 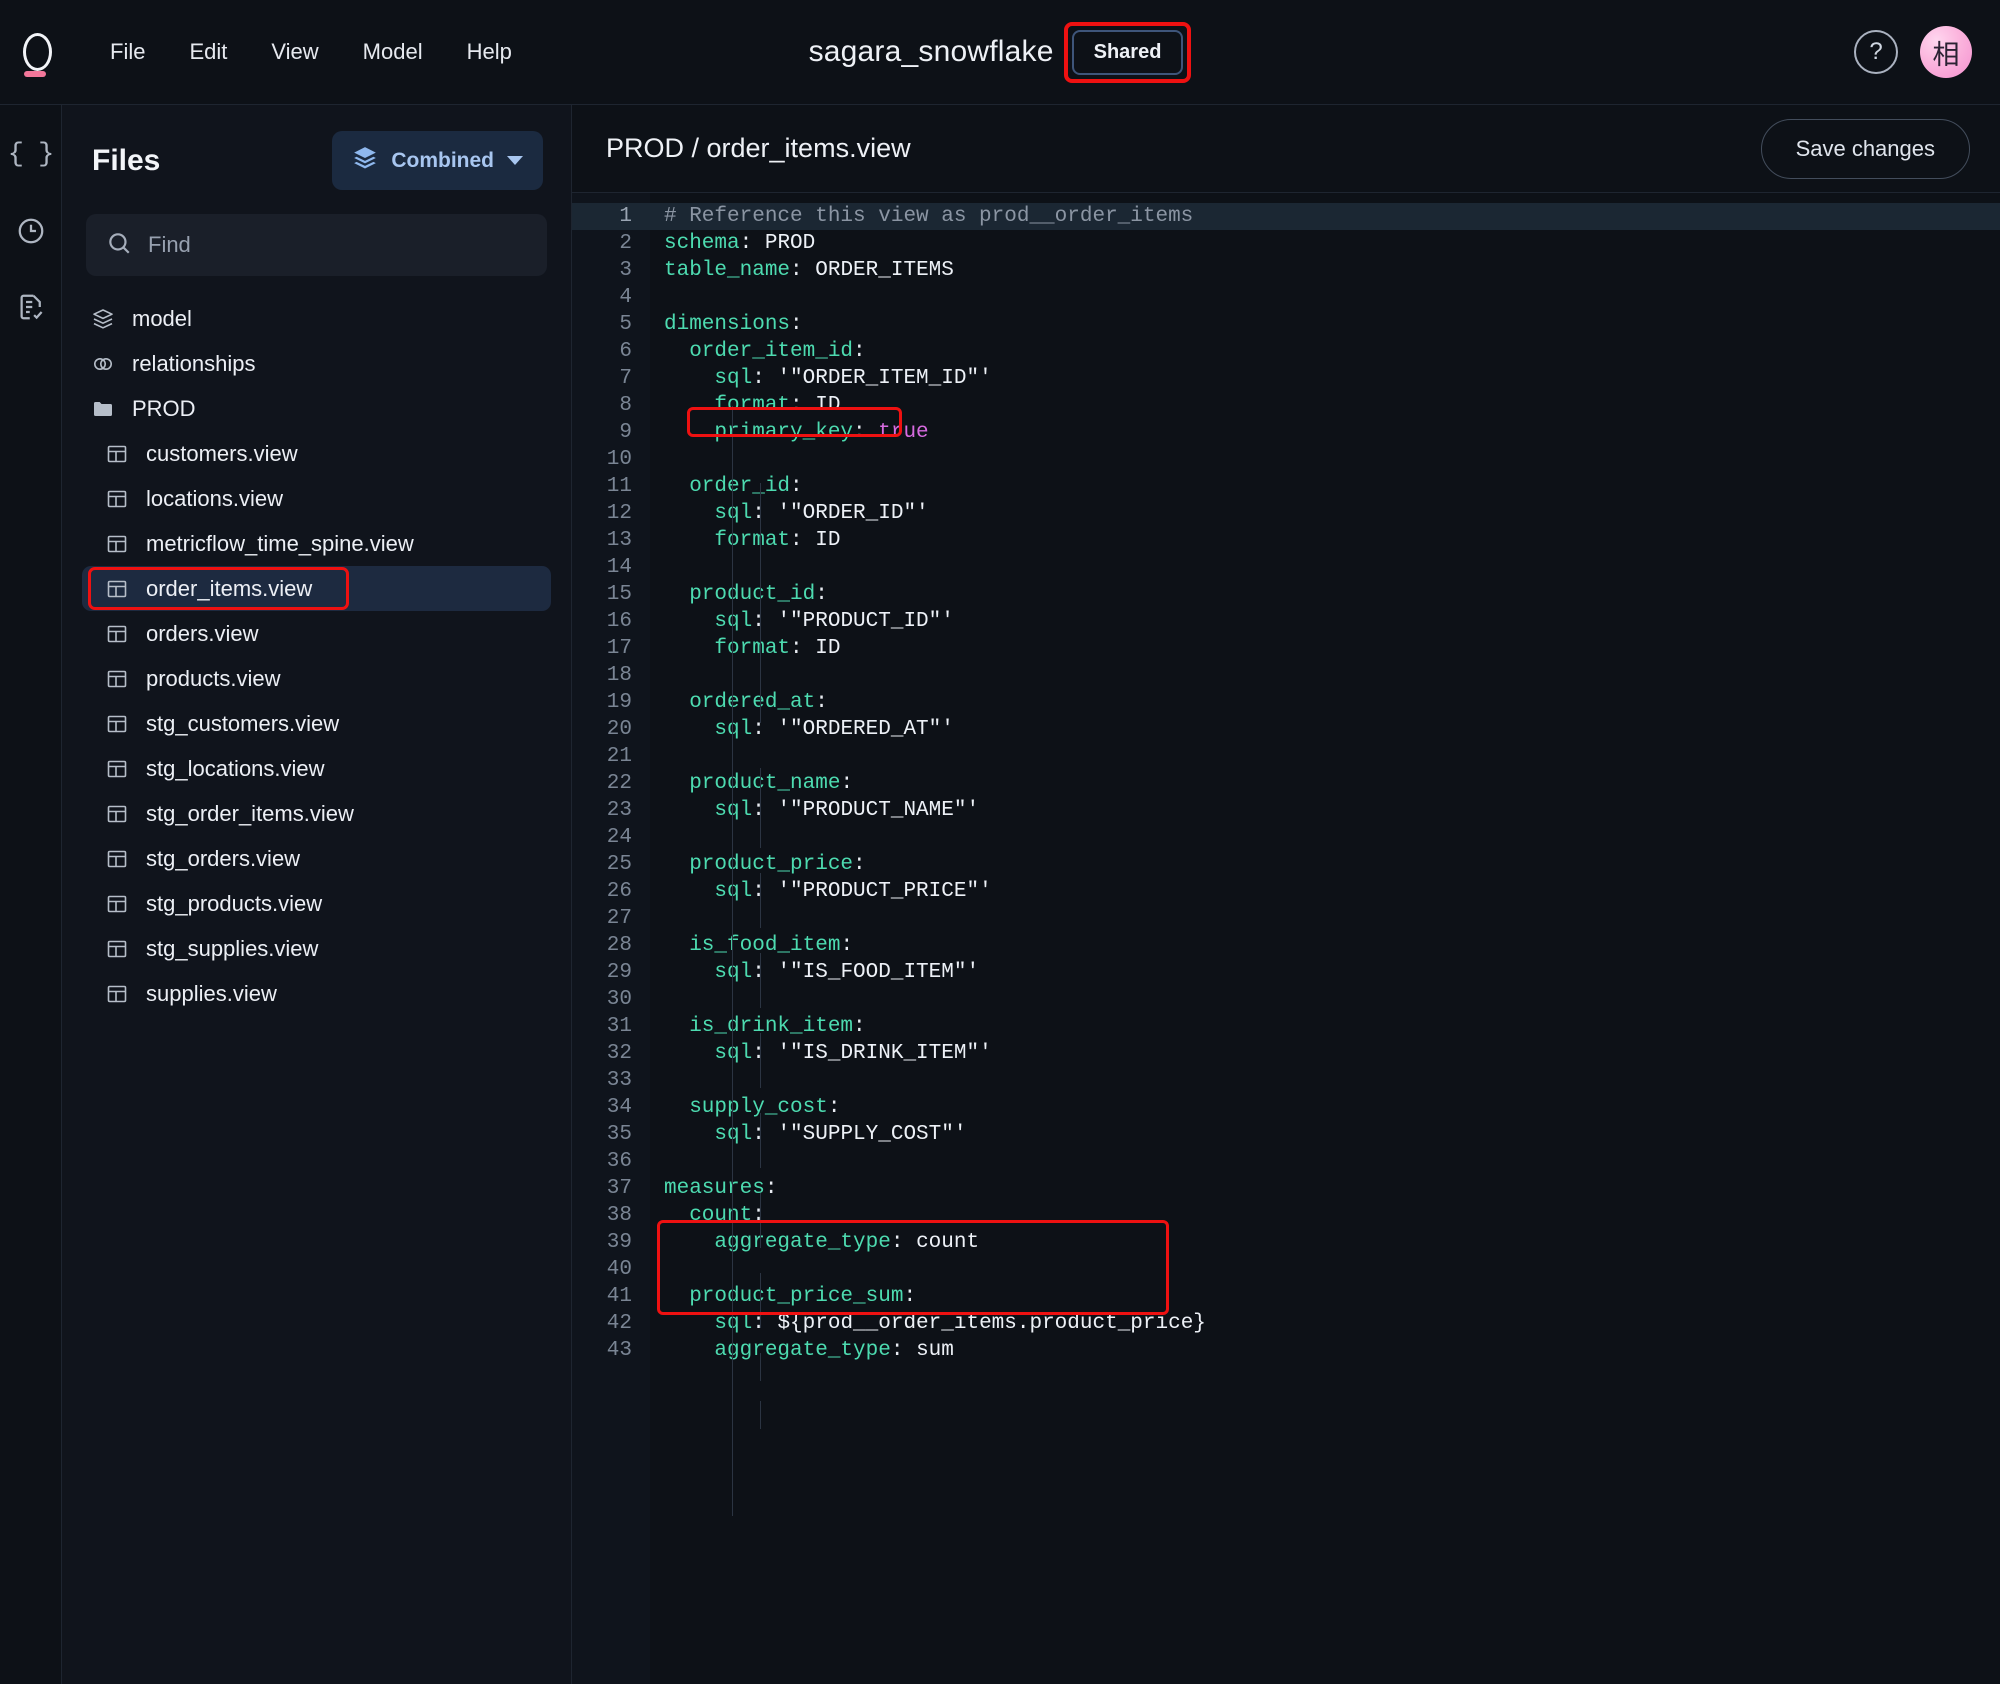 I want to click on code-token: aggregate_type, so click(x=777, y=1242).